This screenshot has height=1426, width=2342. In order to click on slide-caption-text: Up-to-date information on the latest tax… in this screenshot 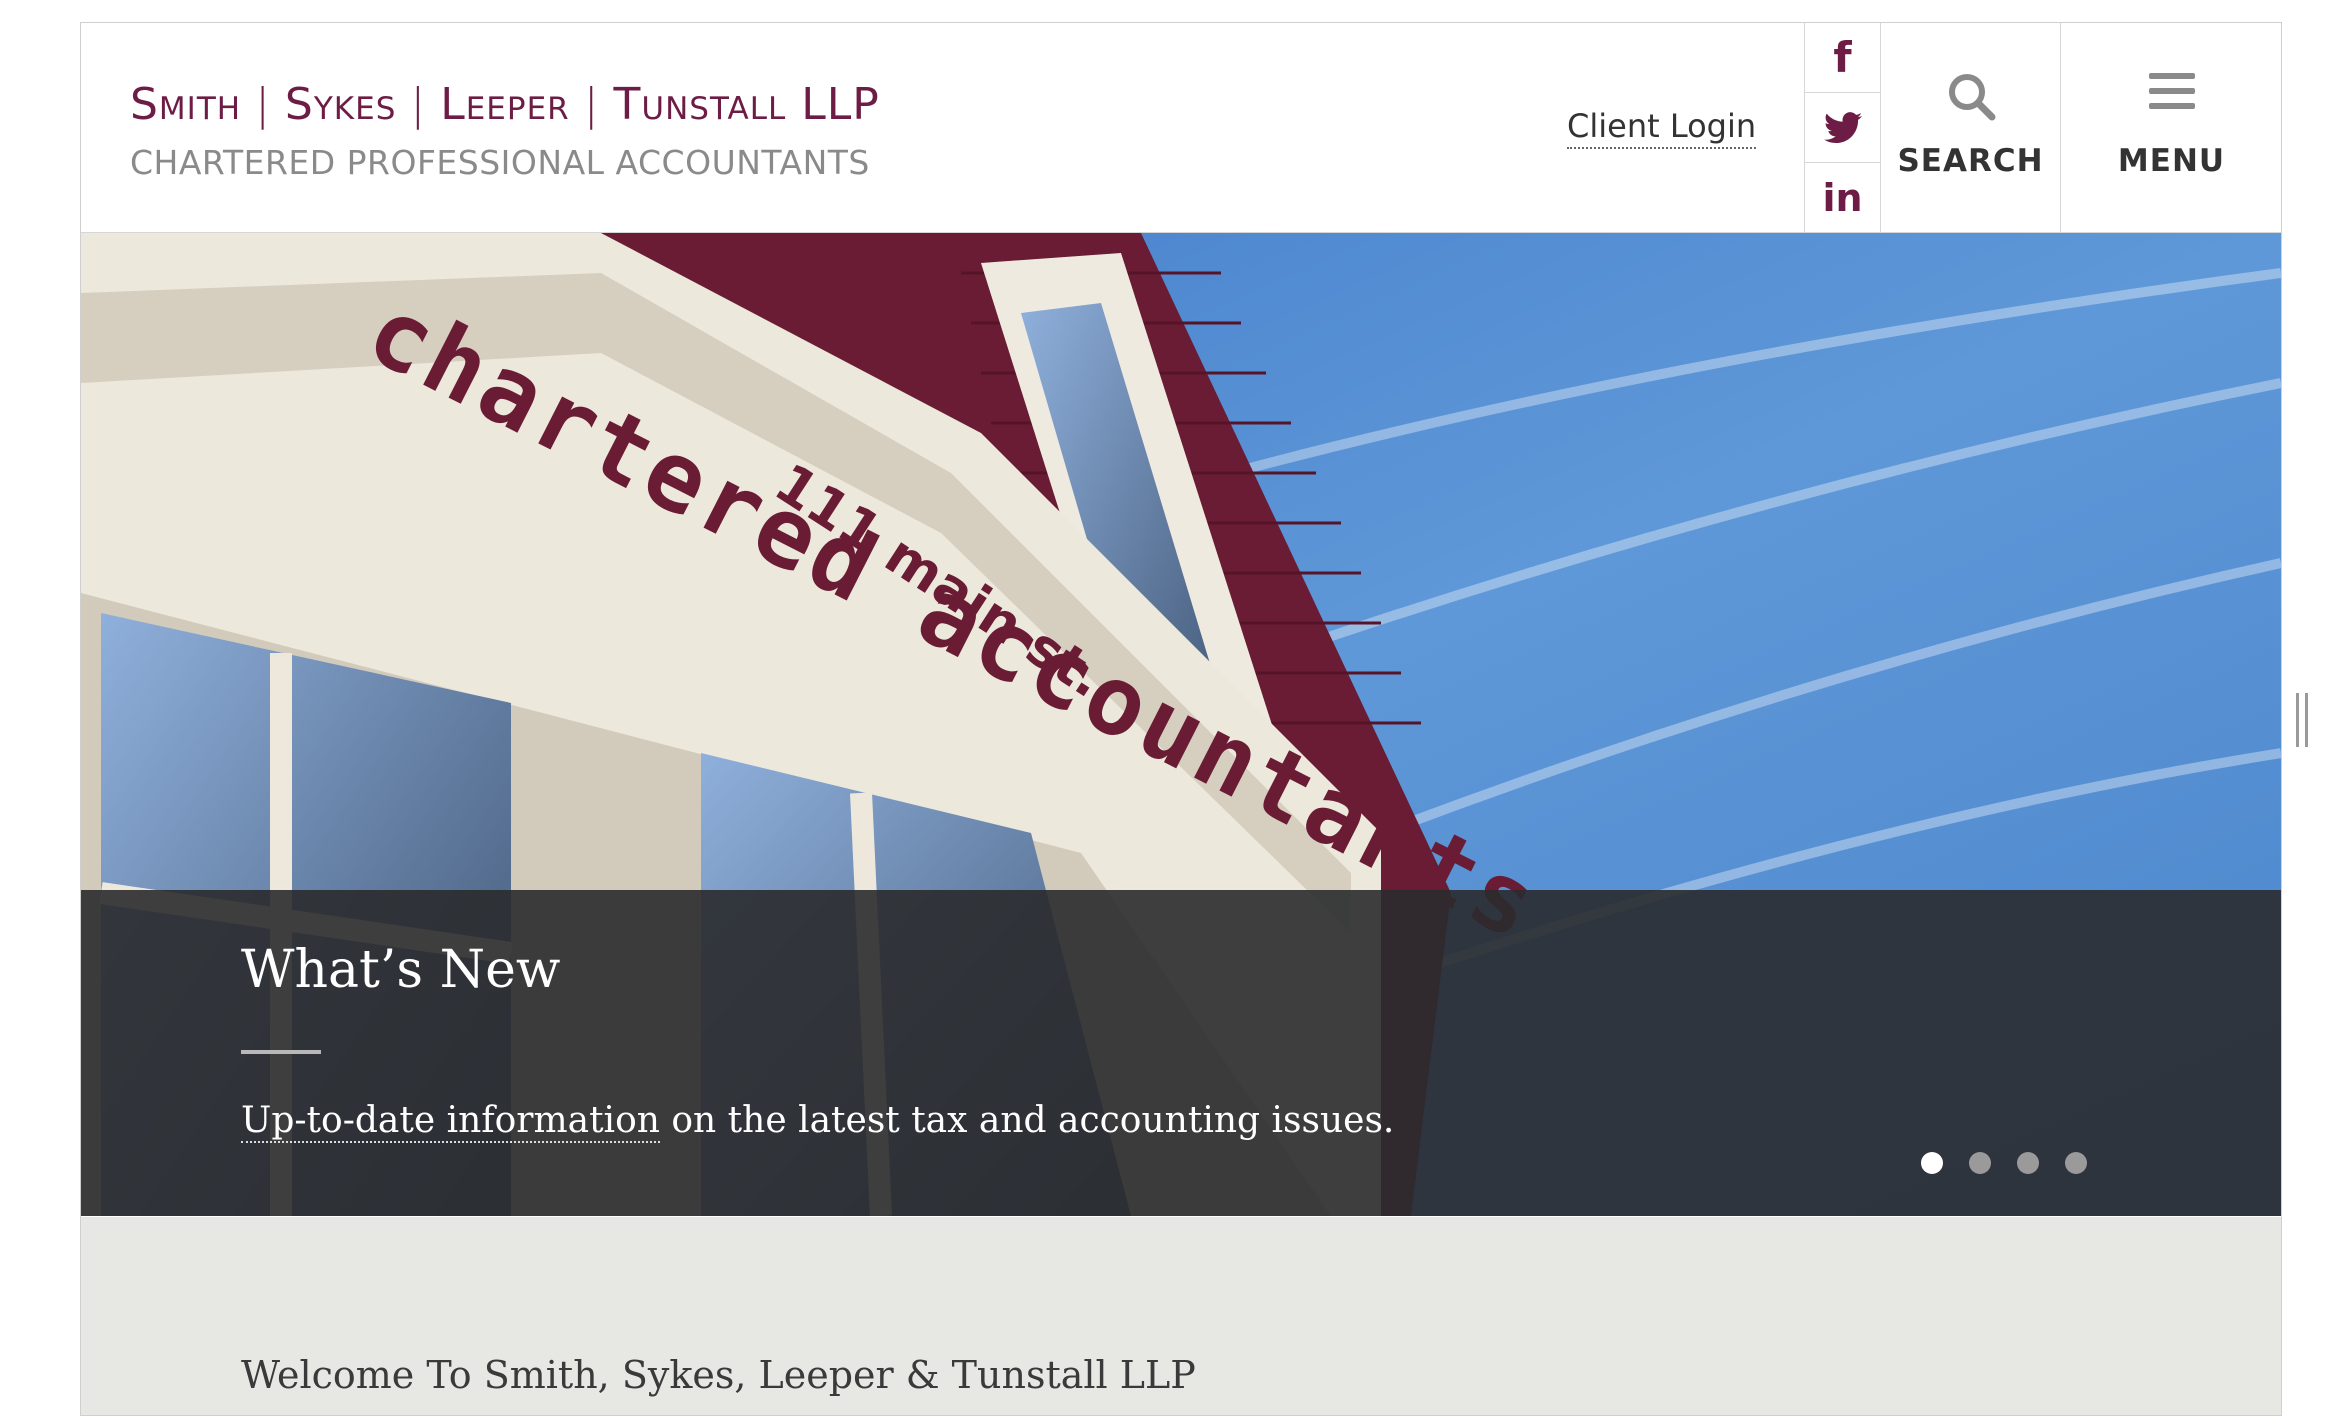, I will do `click(818, 1121)`.